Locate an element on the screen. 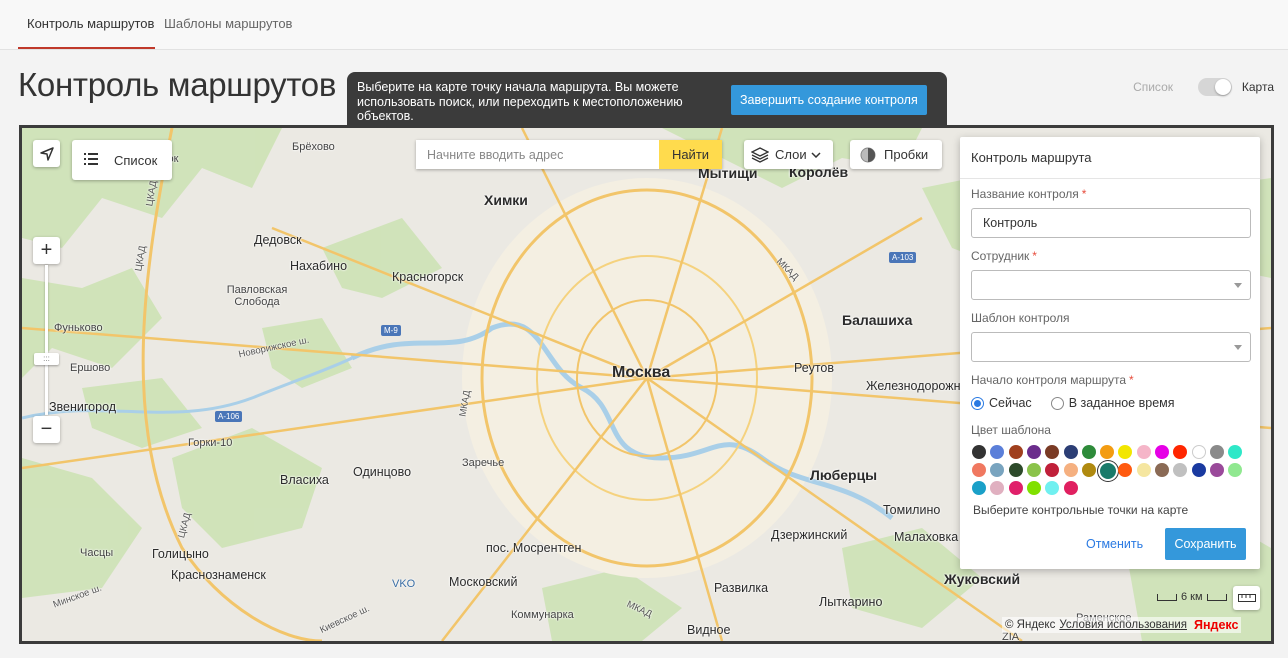 The width and height of the screenshot is (1288, 658). finish-control-button: Завершить создание контроля is located at coordinates (829, 100).